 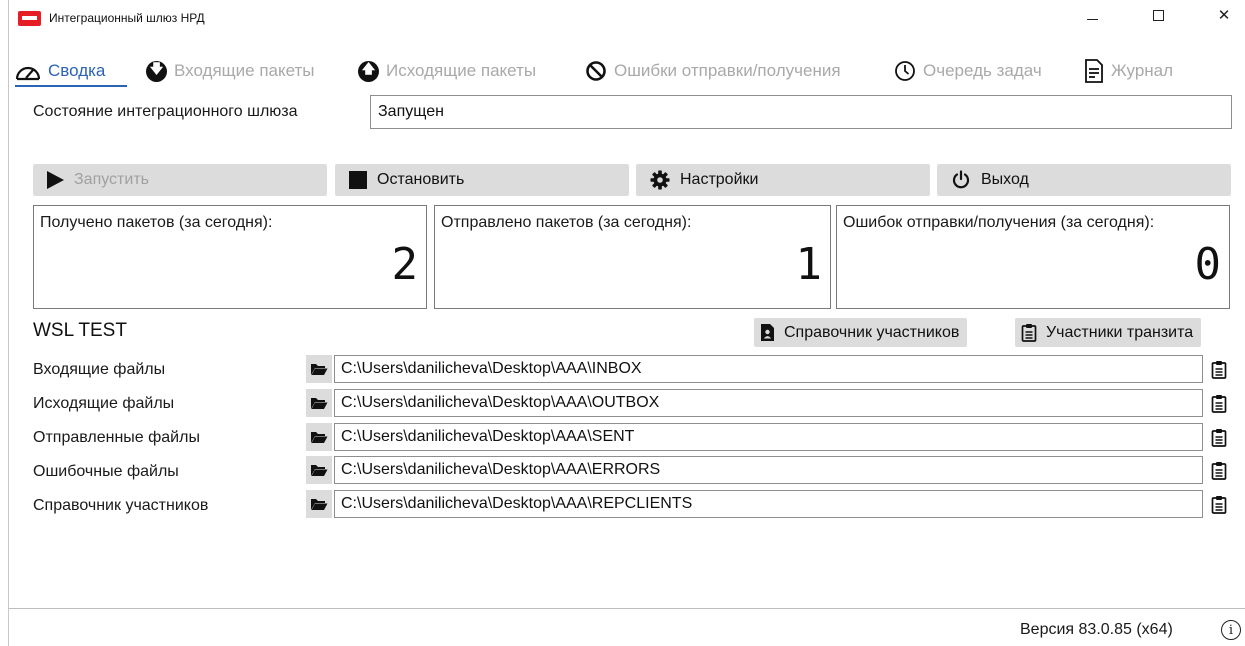 I want to click on exit-button-label: Выход, so click(x=1005, y=179).